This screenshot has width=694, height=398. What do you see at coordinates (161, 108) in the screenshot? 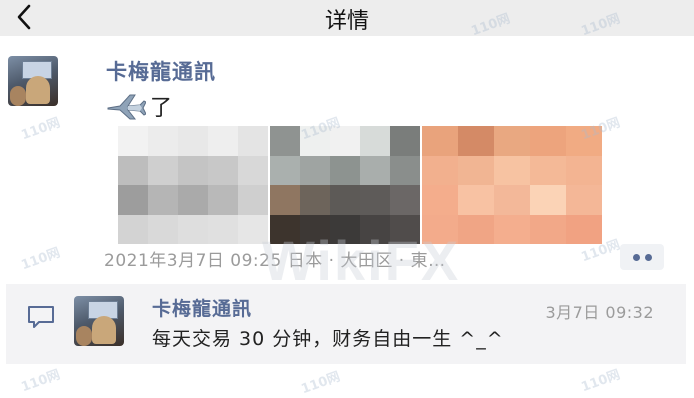
I see `post-text-content: 了` at bounding box center [161, 108].